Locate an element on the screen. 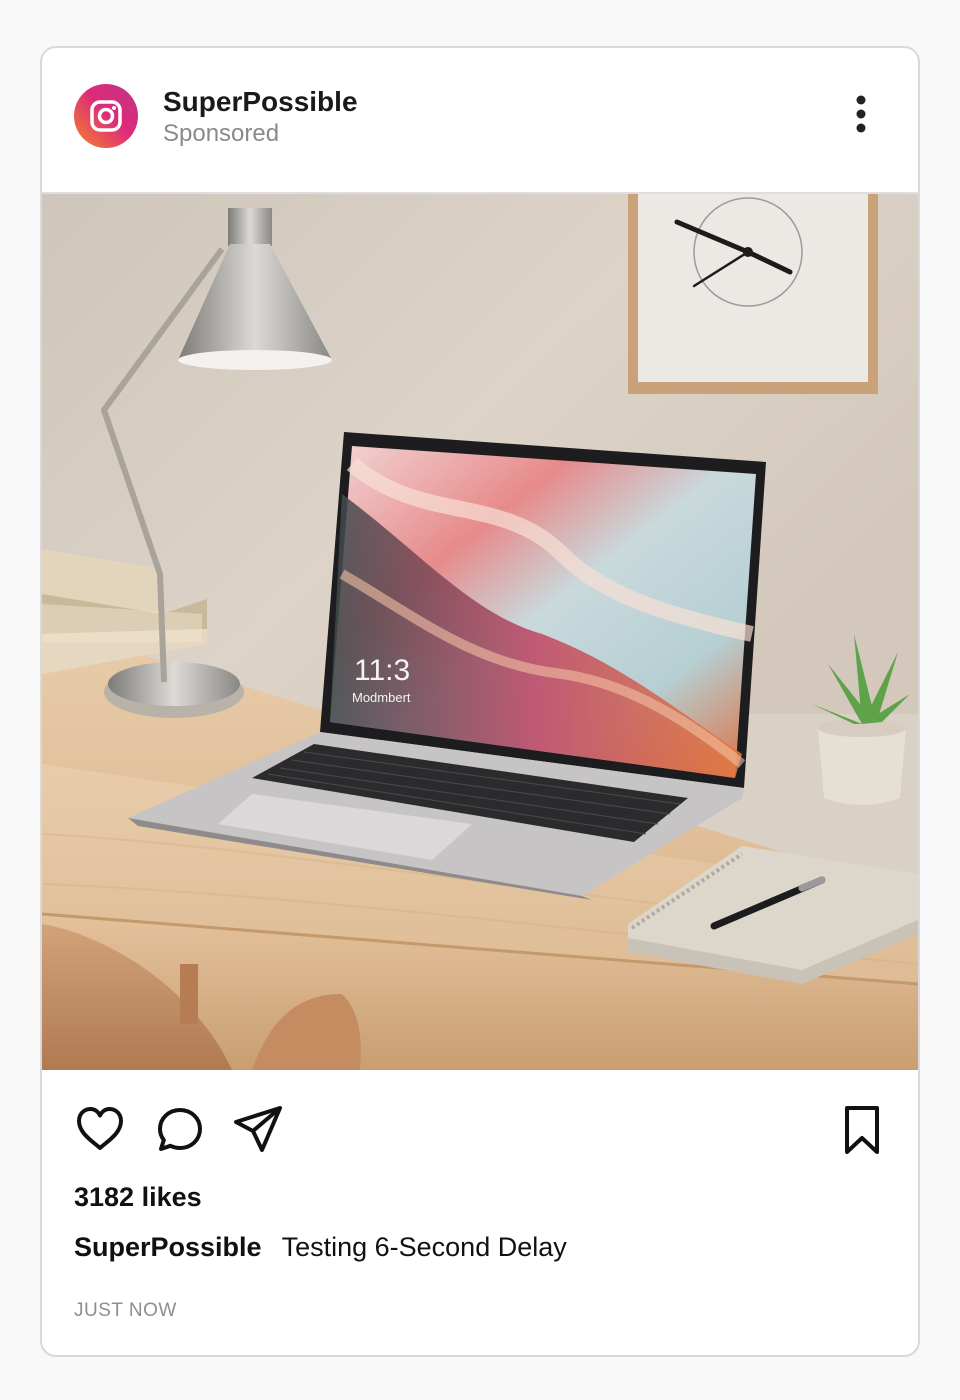 This screenshot has height=1400, width=960. caption-text: Testing 6-Second Delay is located at coordinates (424, 1247).